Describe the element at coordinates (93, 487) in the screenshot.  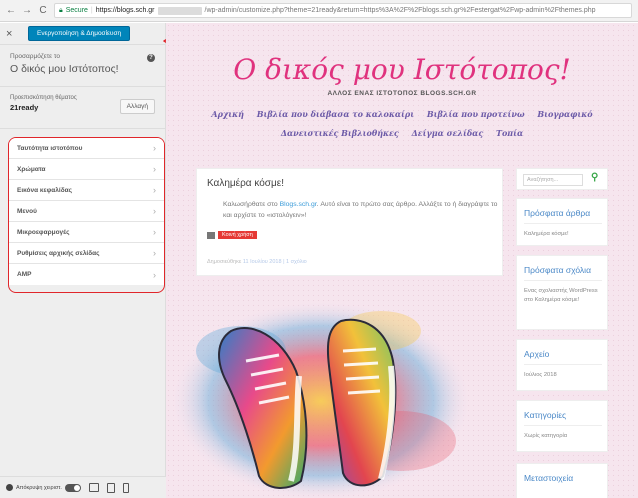
I see `desktop-preview-icon` at that location.